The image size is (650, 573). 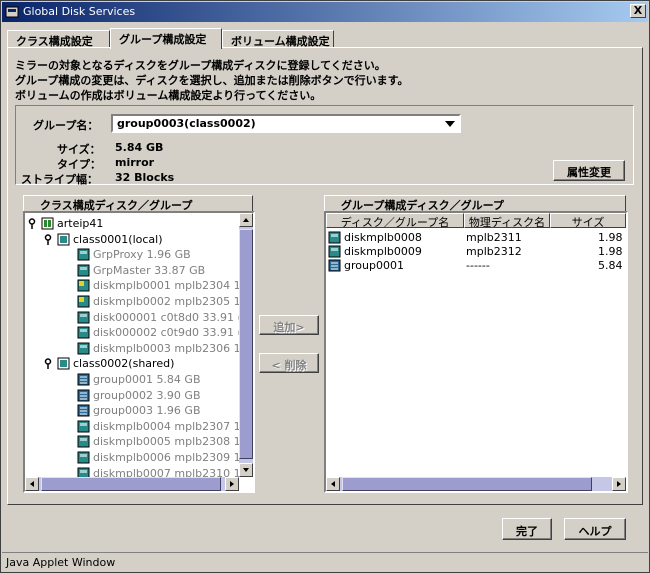 I want to click on chevron-down-icon, so click(x=450, y=124).